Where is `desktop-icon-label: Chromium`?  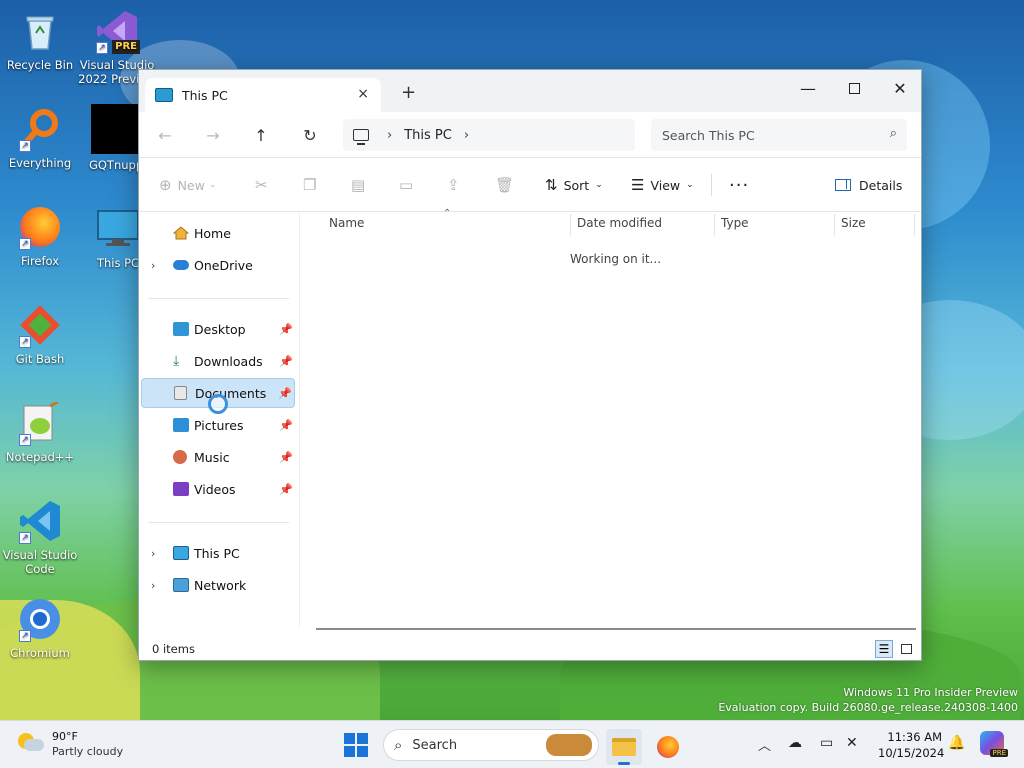 desktop-icon-label: Chromium is located at coordinates (40, 653).